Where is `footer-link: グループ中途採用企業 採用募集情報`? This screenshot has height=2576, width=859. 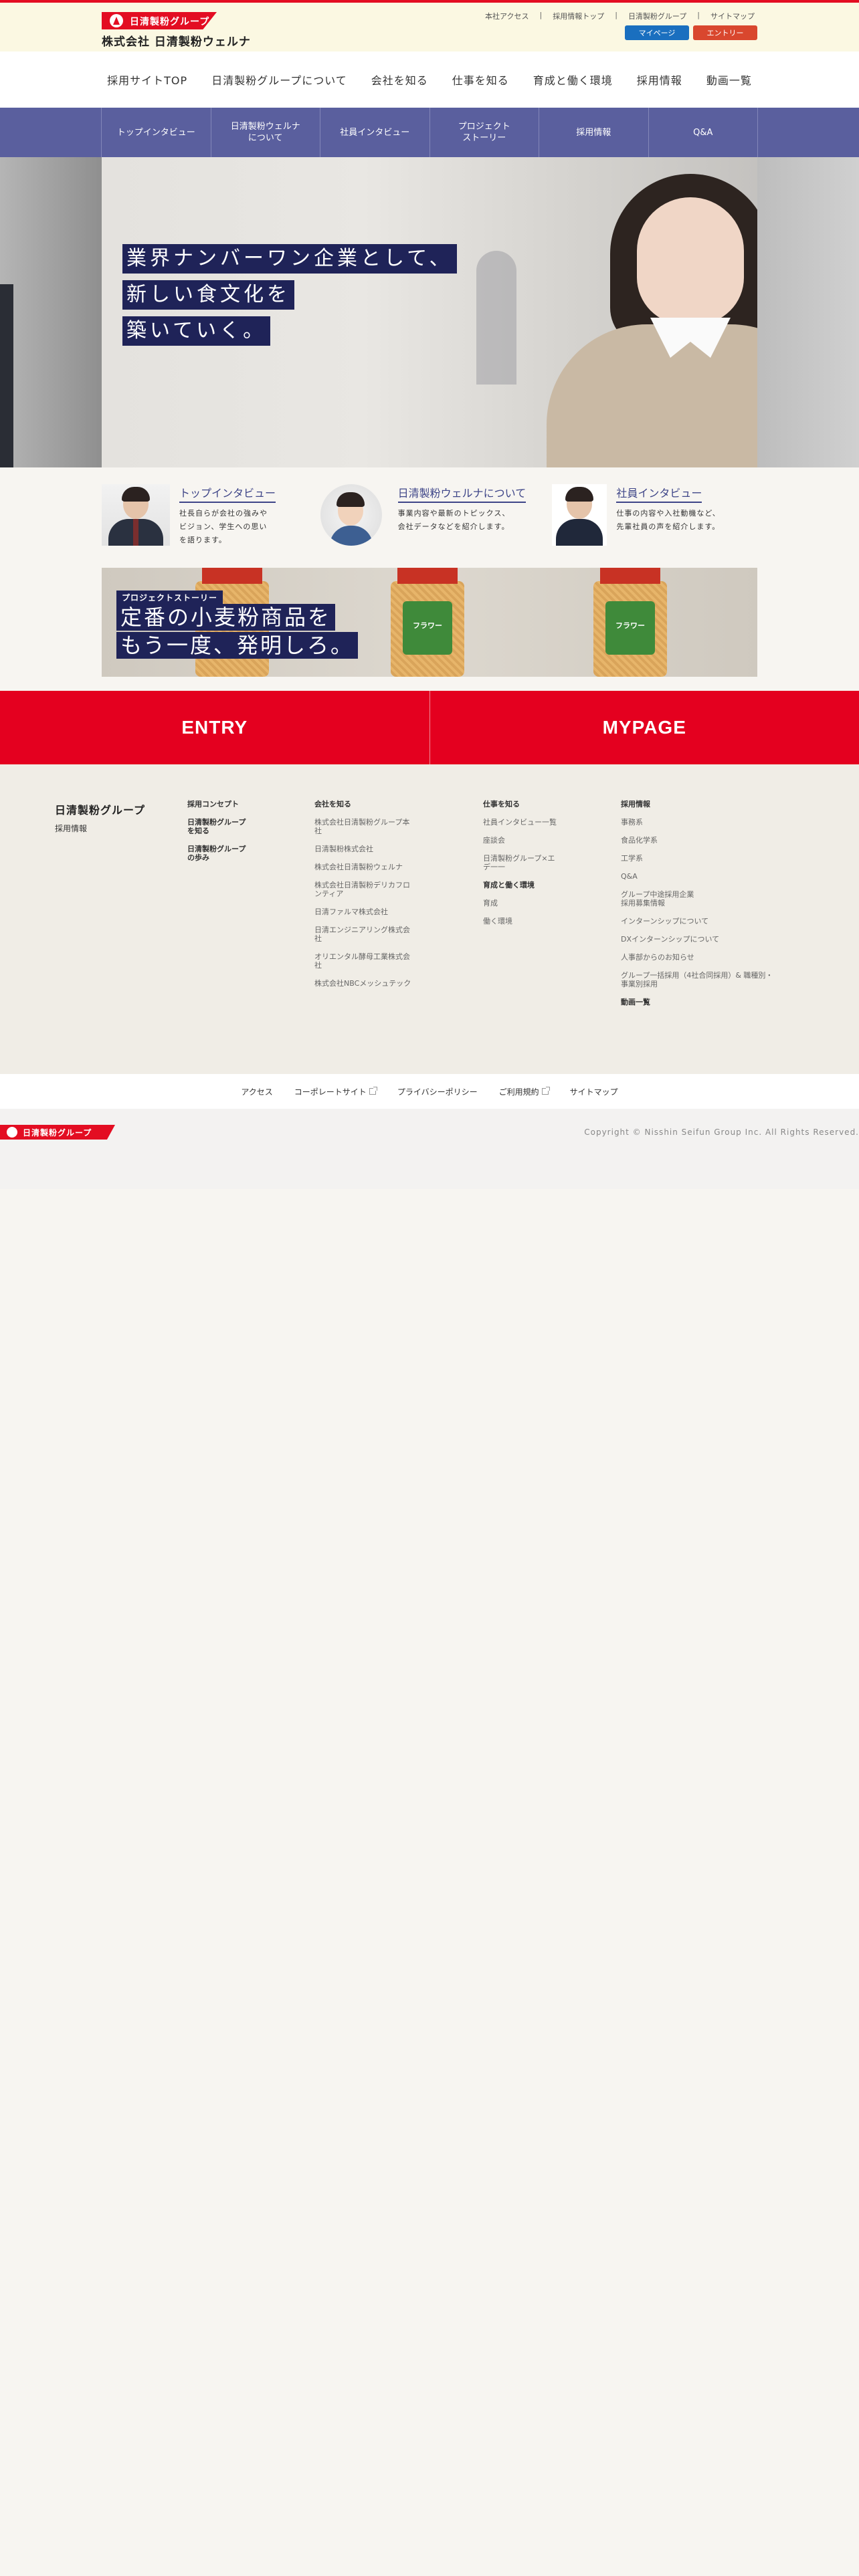
footer-link: グループ中途採用企業 採用募集情報 is located at coordinates (718, 898).